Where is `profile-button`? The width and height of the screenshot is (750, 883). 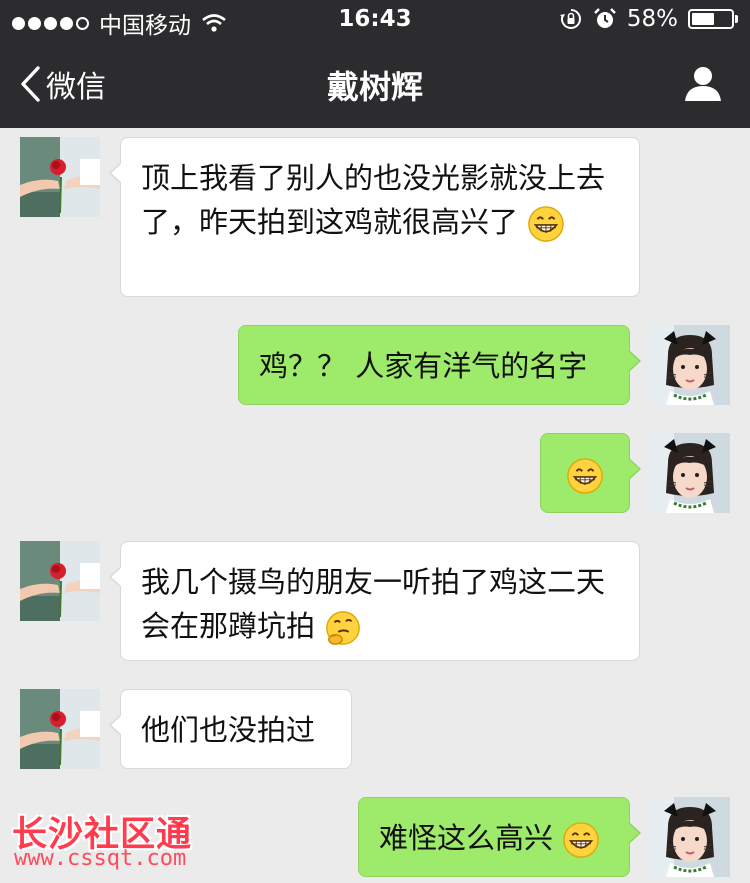
profile-button is located at coordinates (703, 85).